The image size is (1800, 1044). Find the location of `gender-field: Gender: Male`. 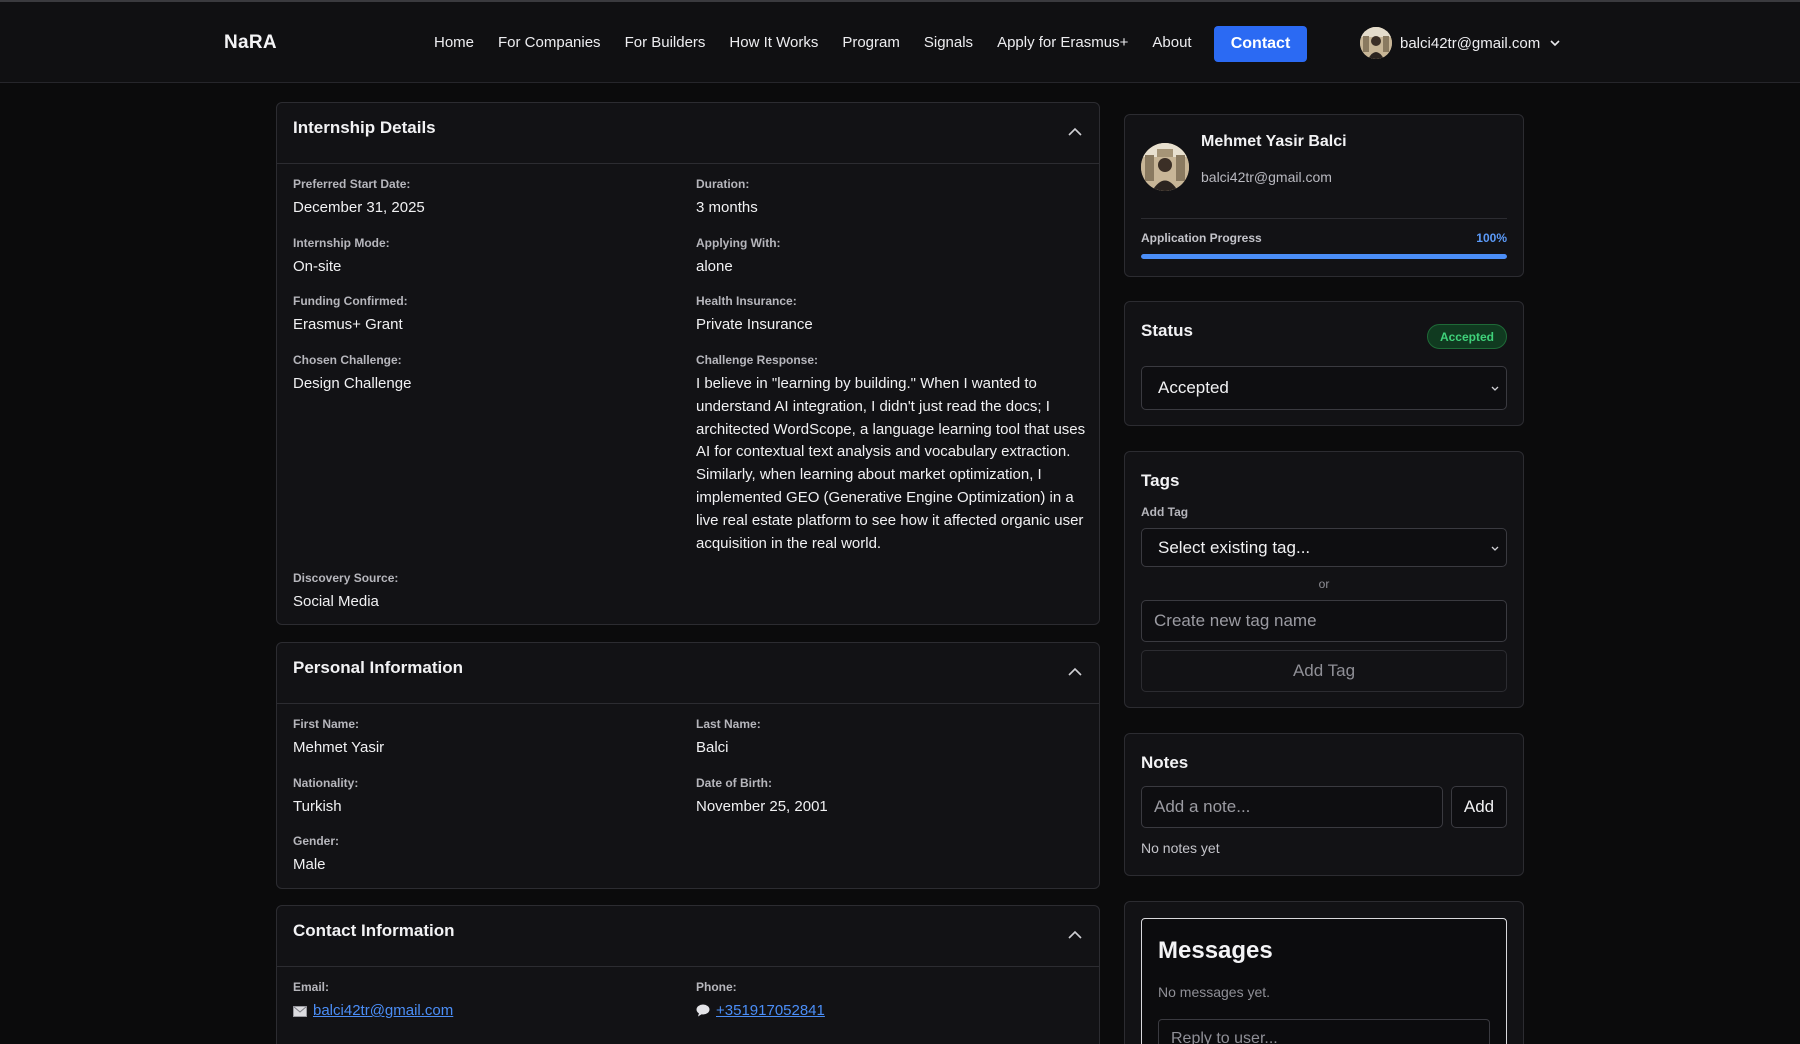

gender-field: Gender: Male is located at coordinates (316, 855).